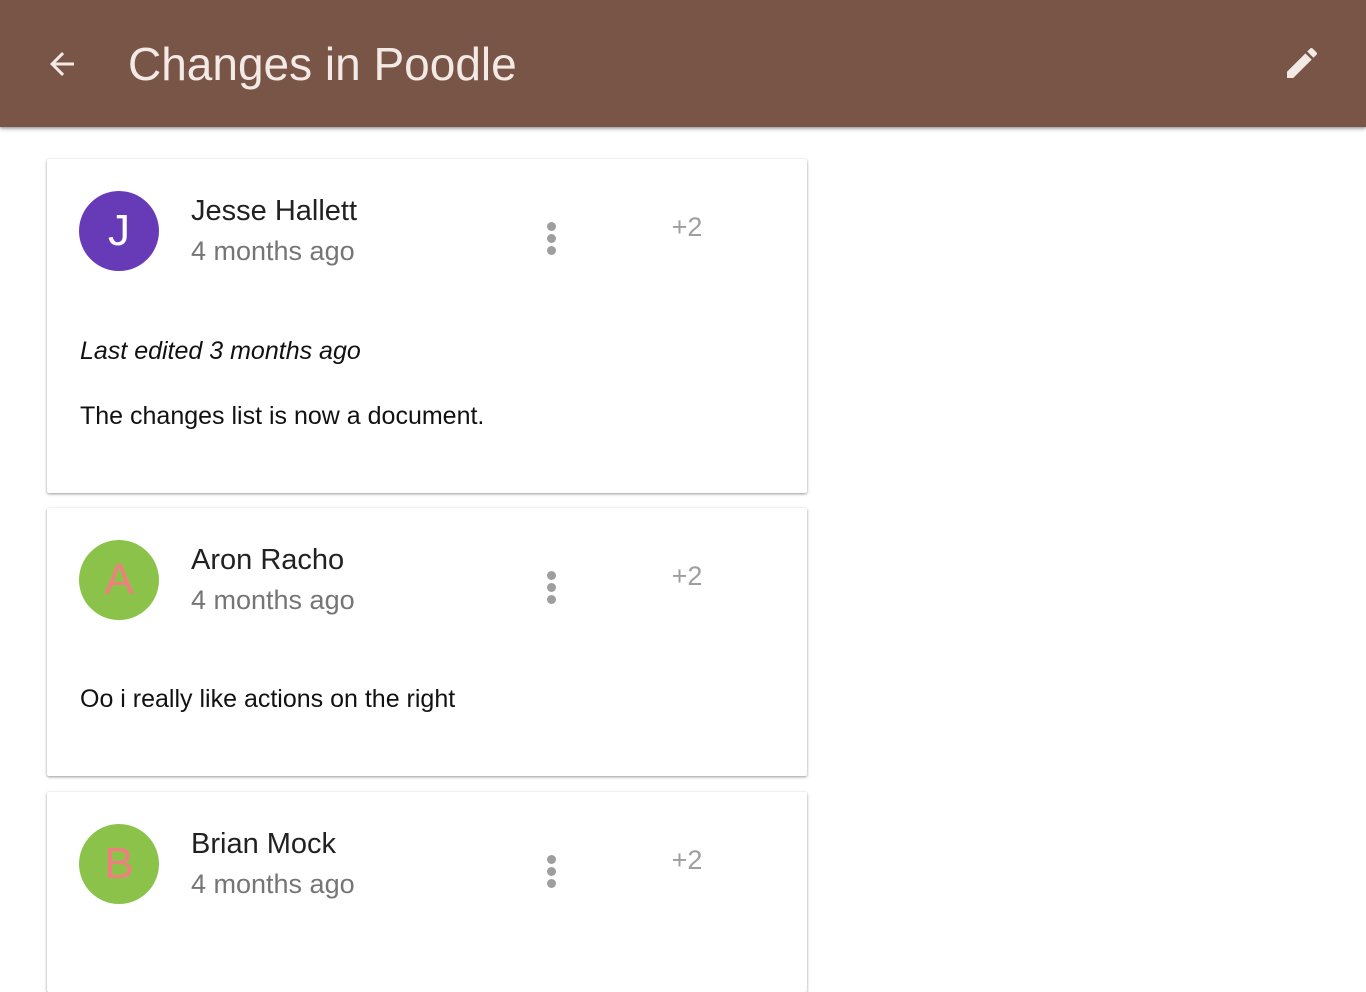  I want to click on back-button, so click(62, 64).